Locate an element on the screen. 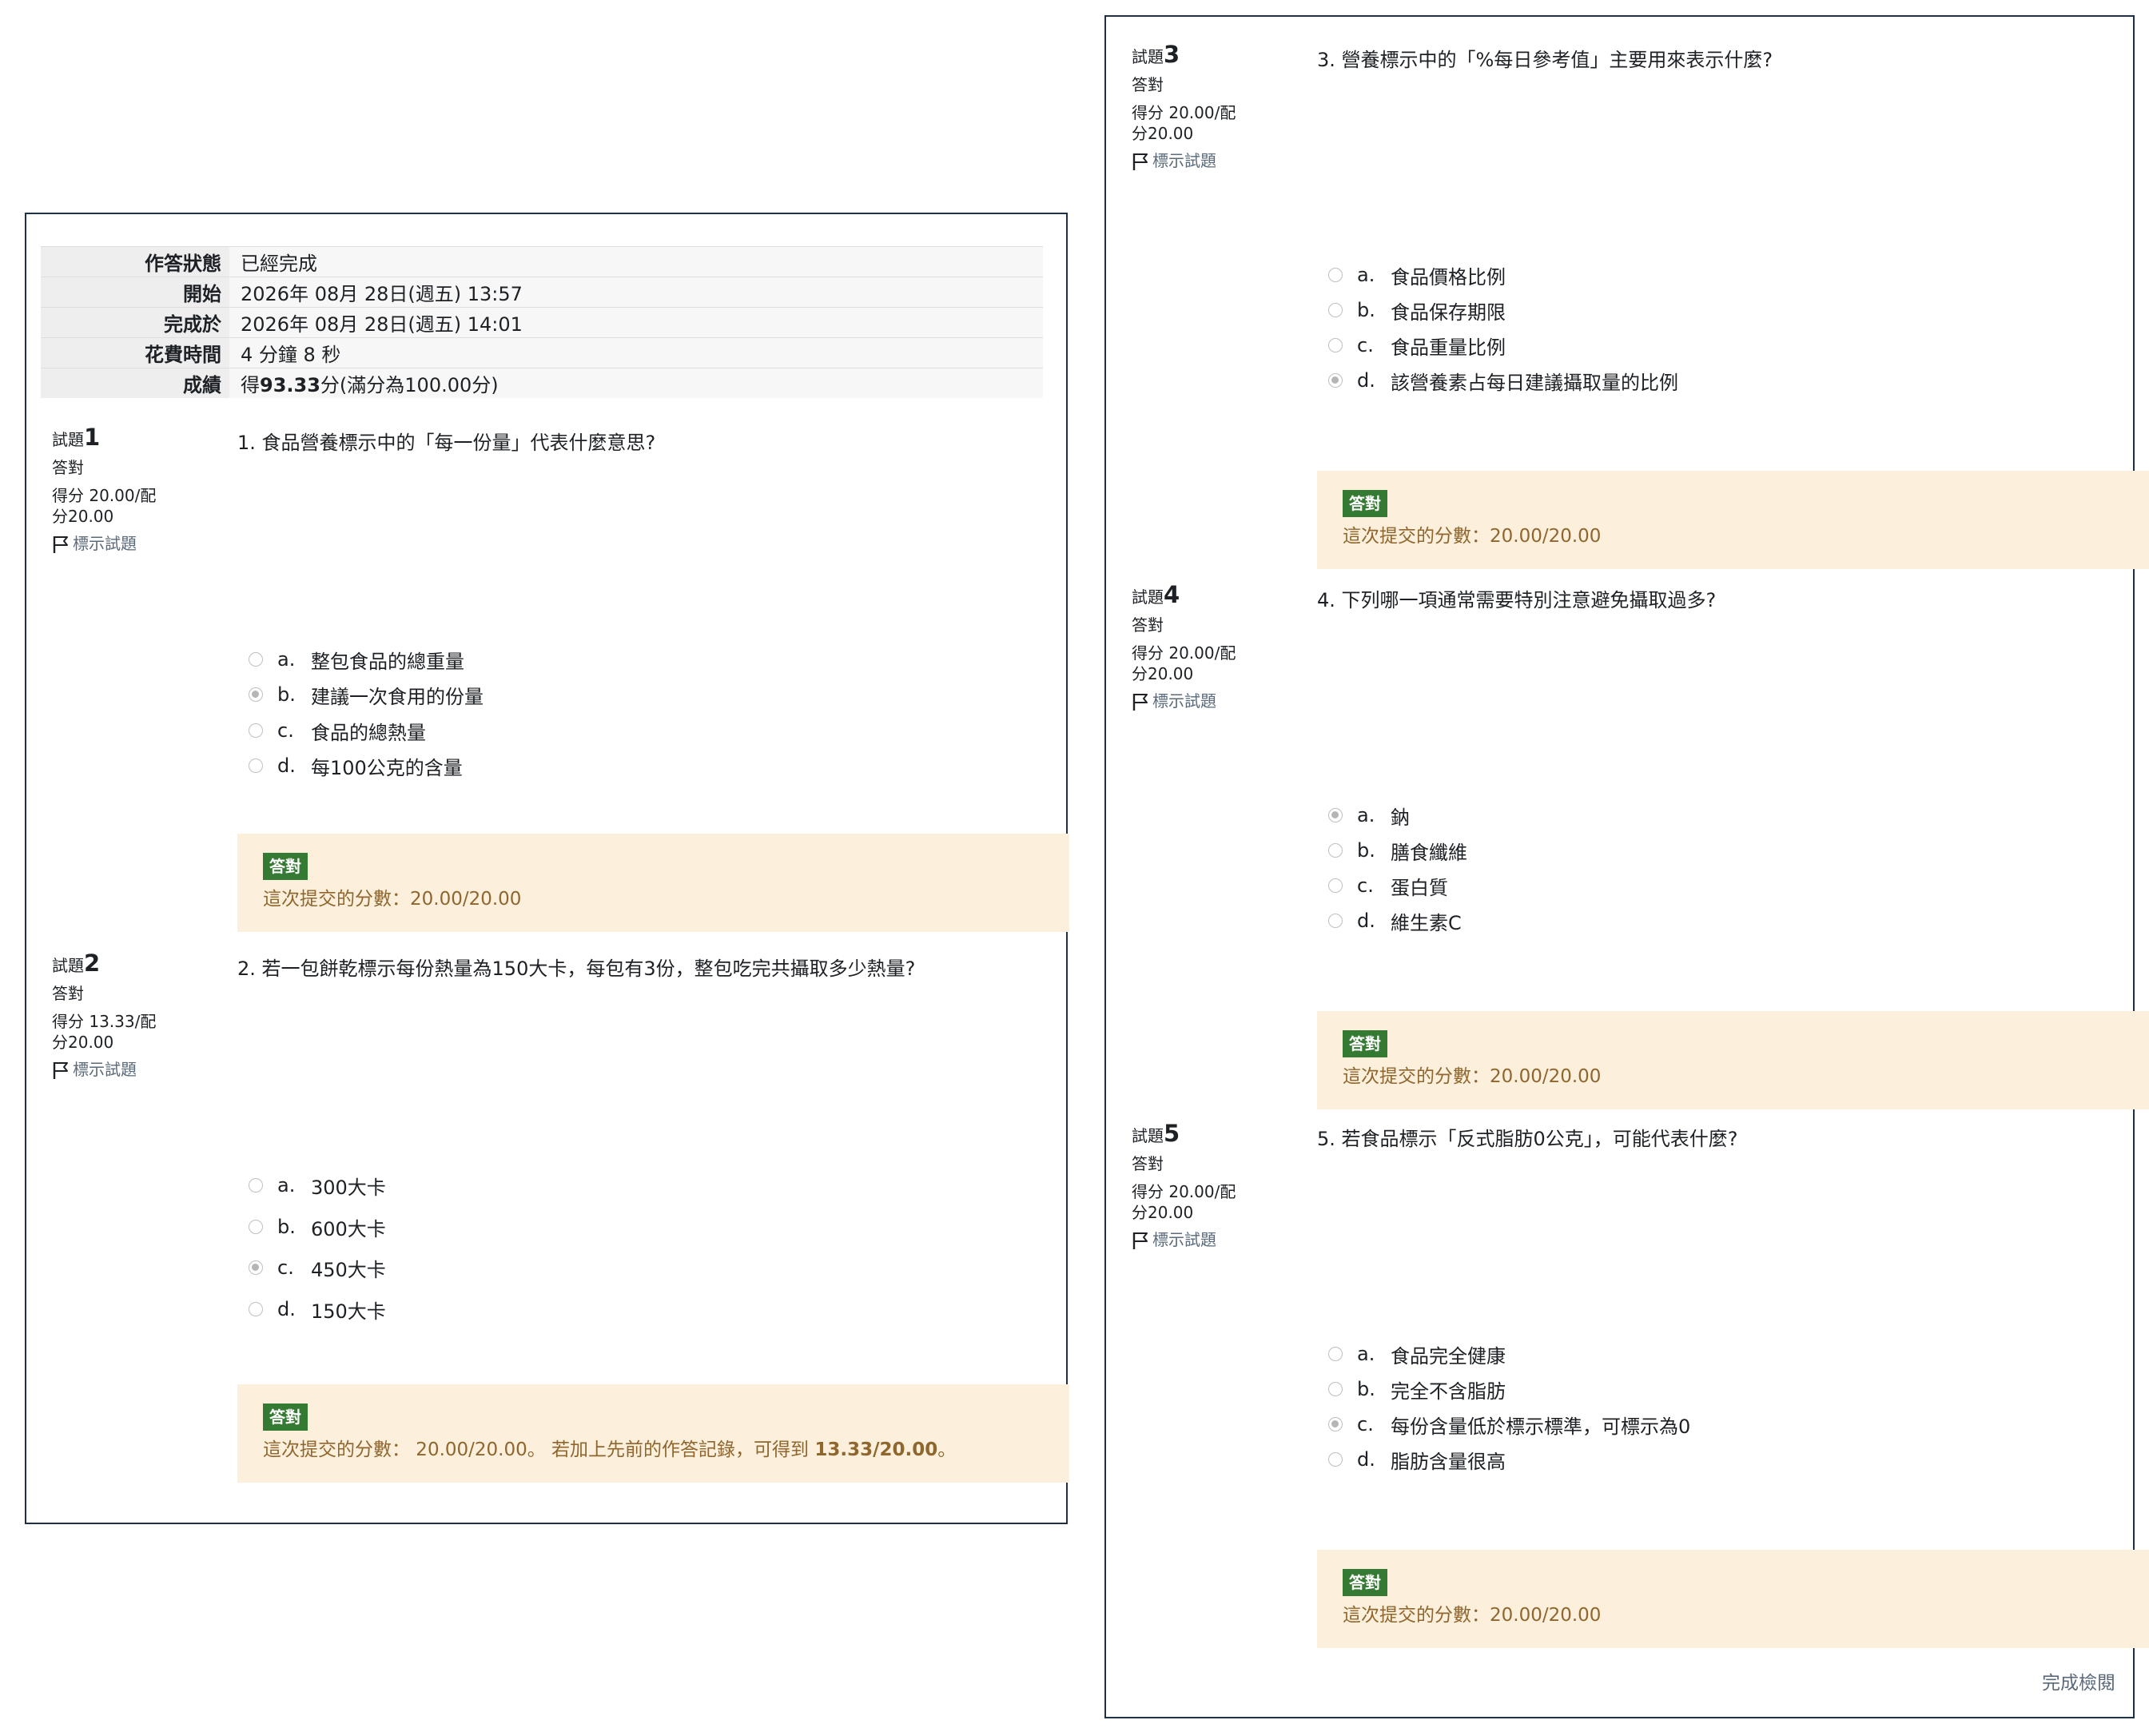 Image resolution: width=2149 pixels, height=1736 pixels. answer-option-d: d. 每100公克的含量 is located at coordinates (356, 766).